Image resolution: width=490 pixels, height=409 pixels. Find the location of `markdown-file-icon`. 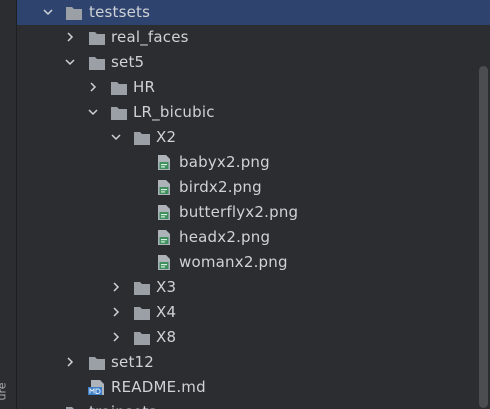

markdown-file-icon is located at coordinates (97, 387).